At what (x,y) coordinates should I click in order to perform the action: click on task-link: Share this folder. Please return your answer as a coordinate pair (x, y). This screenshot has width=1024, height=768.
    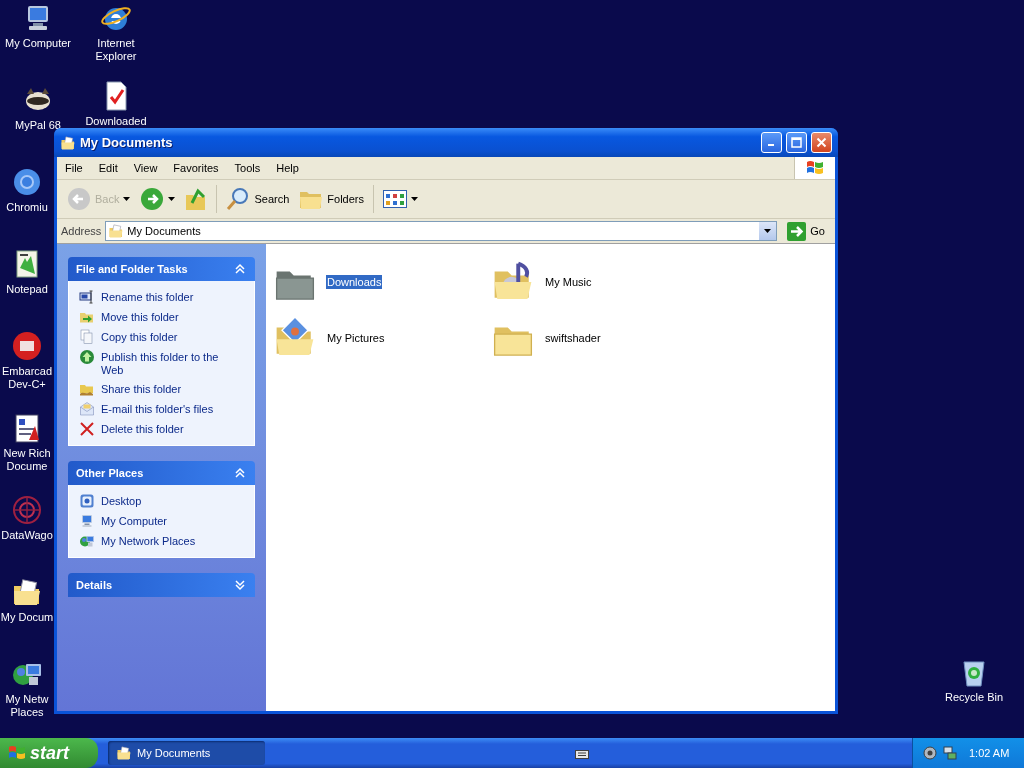
    Looking at the image, I should click on (161, 389).